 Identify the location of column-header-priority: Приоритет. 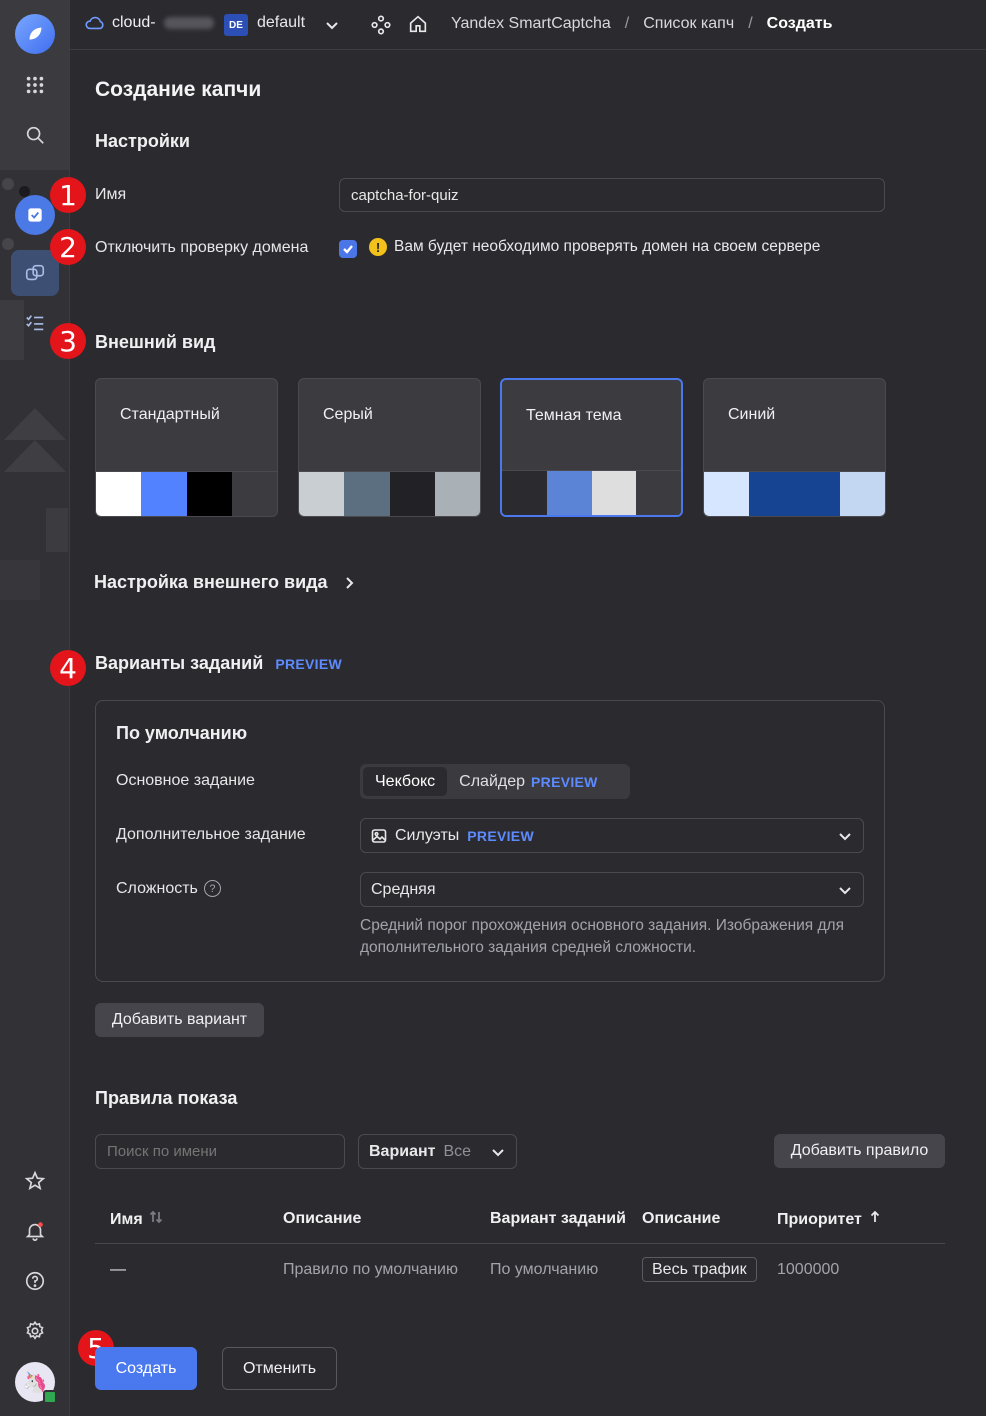
(829, 1219).